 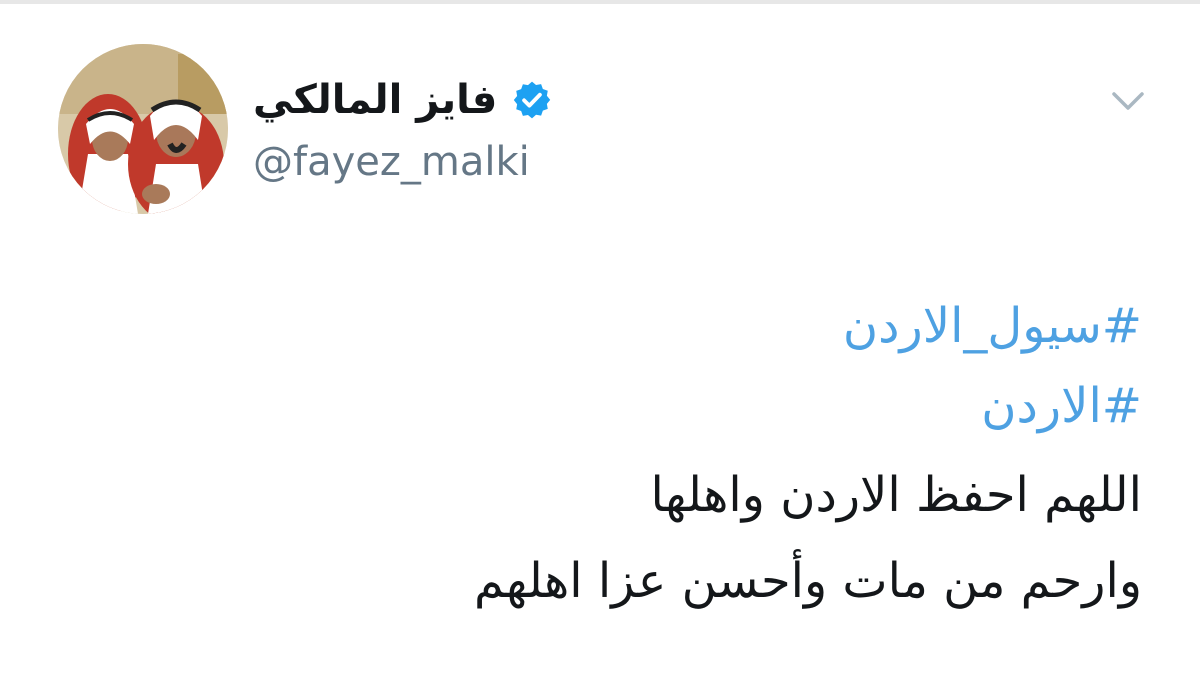 I want to click on tweet-text-line: وارحم من مات وأحسن عزا اهلهم, so click(x=808, y=581).